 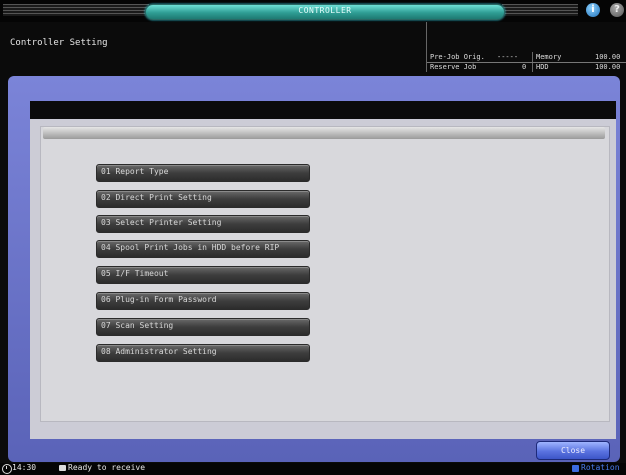 What do you see at coordinates (24, 467) in the screenshot?
I see `clock-time: 14:30` at bounding box center [24, 467].